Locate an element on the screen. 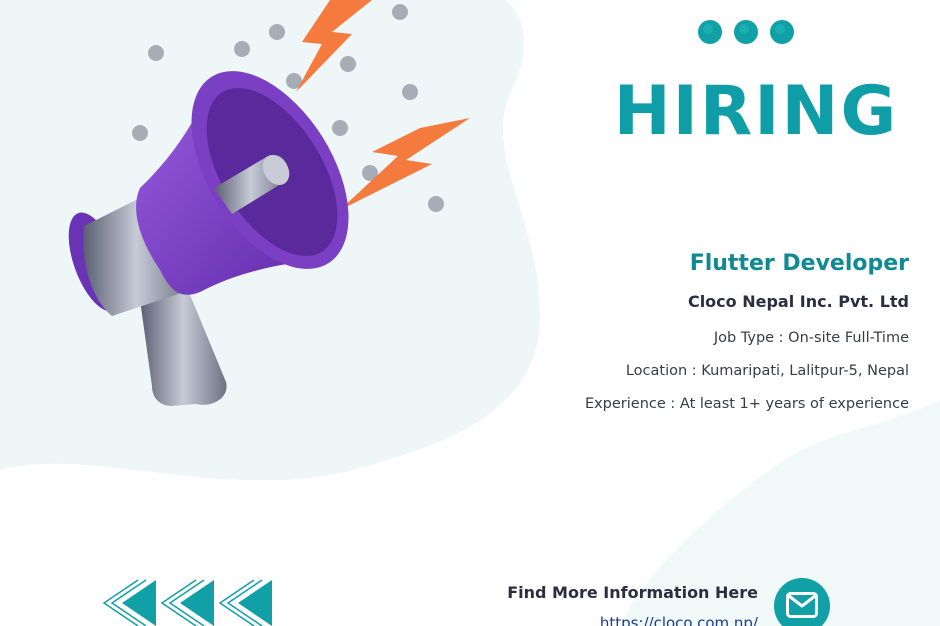 Image resolution: width=940 pixels, height=626 pixels. hiring-heading: HIRING is located at coordinates (756, 111).